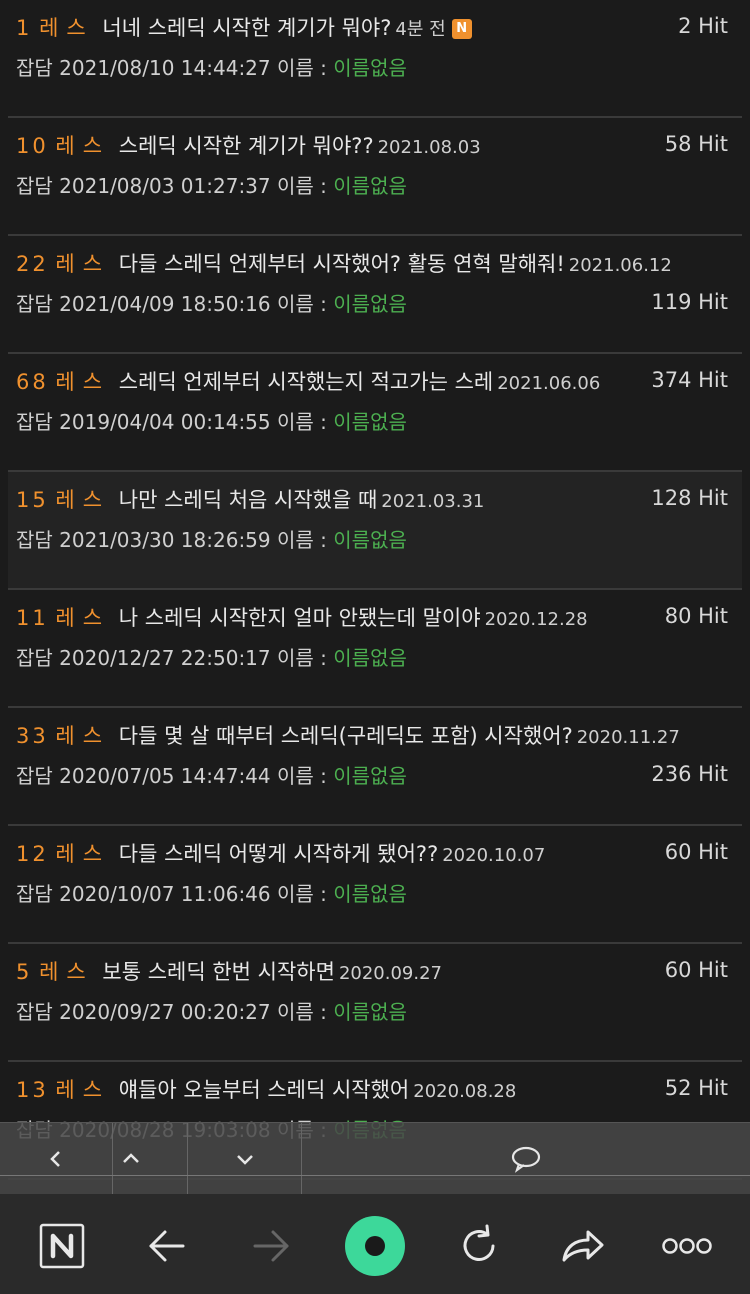 The height and width of the screenshot is (1294, 750). Describe the element at coordinates (165, 894) in the screenshot. I see `created-timestamp: 2020/10/07 11:06:46` at that location.